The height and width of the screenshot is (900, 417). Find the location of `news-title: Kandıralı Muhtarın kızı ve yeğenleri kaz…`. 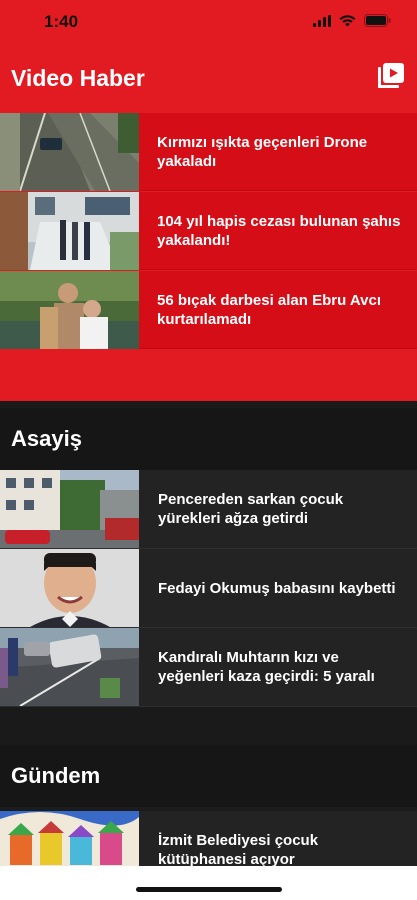

news-title: Kandıralı Muhtarın kızı ve yeğenleri kaz… is located at coordinates (266, 667).